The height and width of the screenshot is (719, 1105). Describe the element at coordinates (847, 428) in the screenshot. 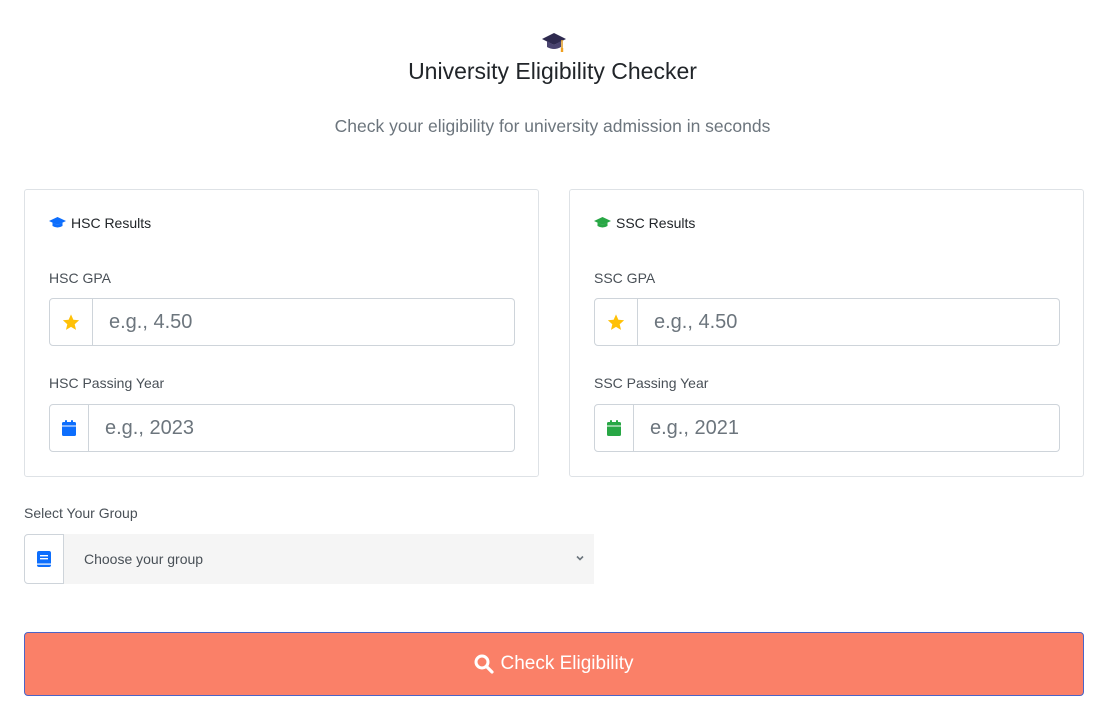

I see `ssc-year-input` at that location.